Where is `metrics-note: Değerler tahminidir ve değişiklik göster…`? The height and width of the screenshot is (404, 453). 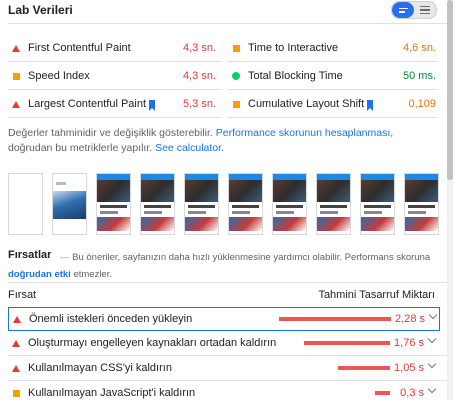 metrics-note: Değerler tahminidir ve değişiklik göster… is located at coordinates (223, 141).